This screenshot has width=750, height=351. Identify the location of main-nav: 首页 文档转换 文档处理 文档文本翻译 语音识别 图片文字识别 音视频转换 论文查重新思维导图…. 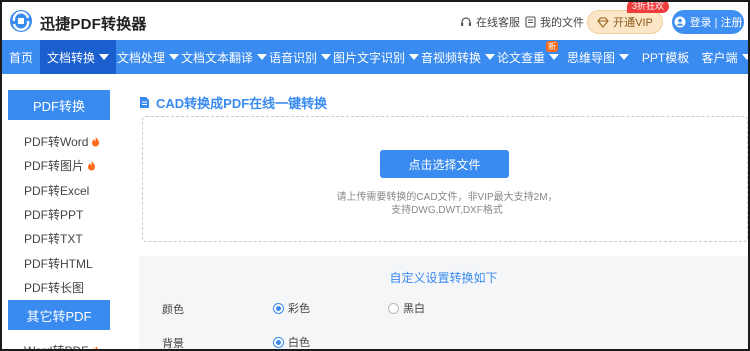
(375, 57).